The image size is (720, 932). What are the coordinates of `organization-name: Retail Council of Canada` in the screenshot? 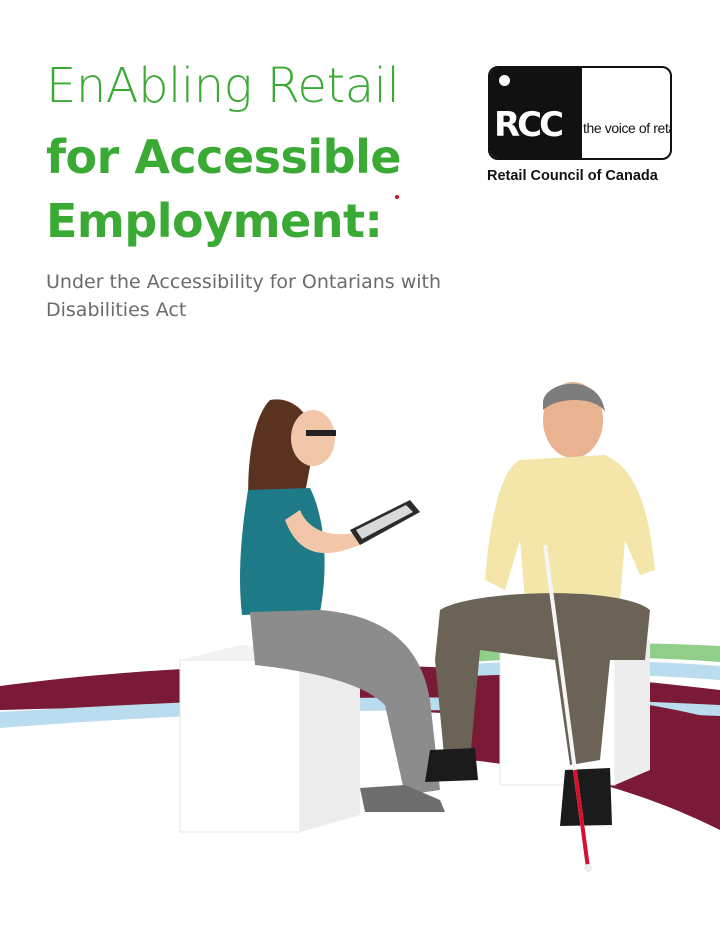 It's located at (572, 176).